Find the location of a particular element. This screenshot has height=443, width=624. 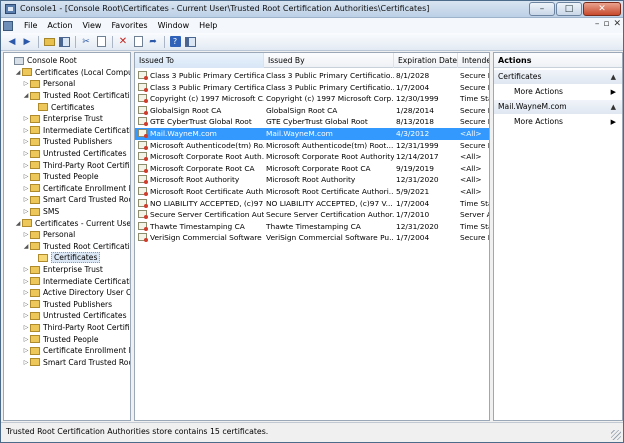

tree-item: ◢ Certificates - Current User is located at coordinates (72, 223).